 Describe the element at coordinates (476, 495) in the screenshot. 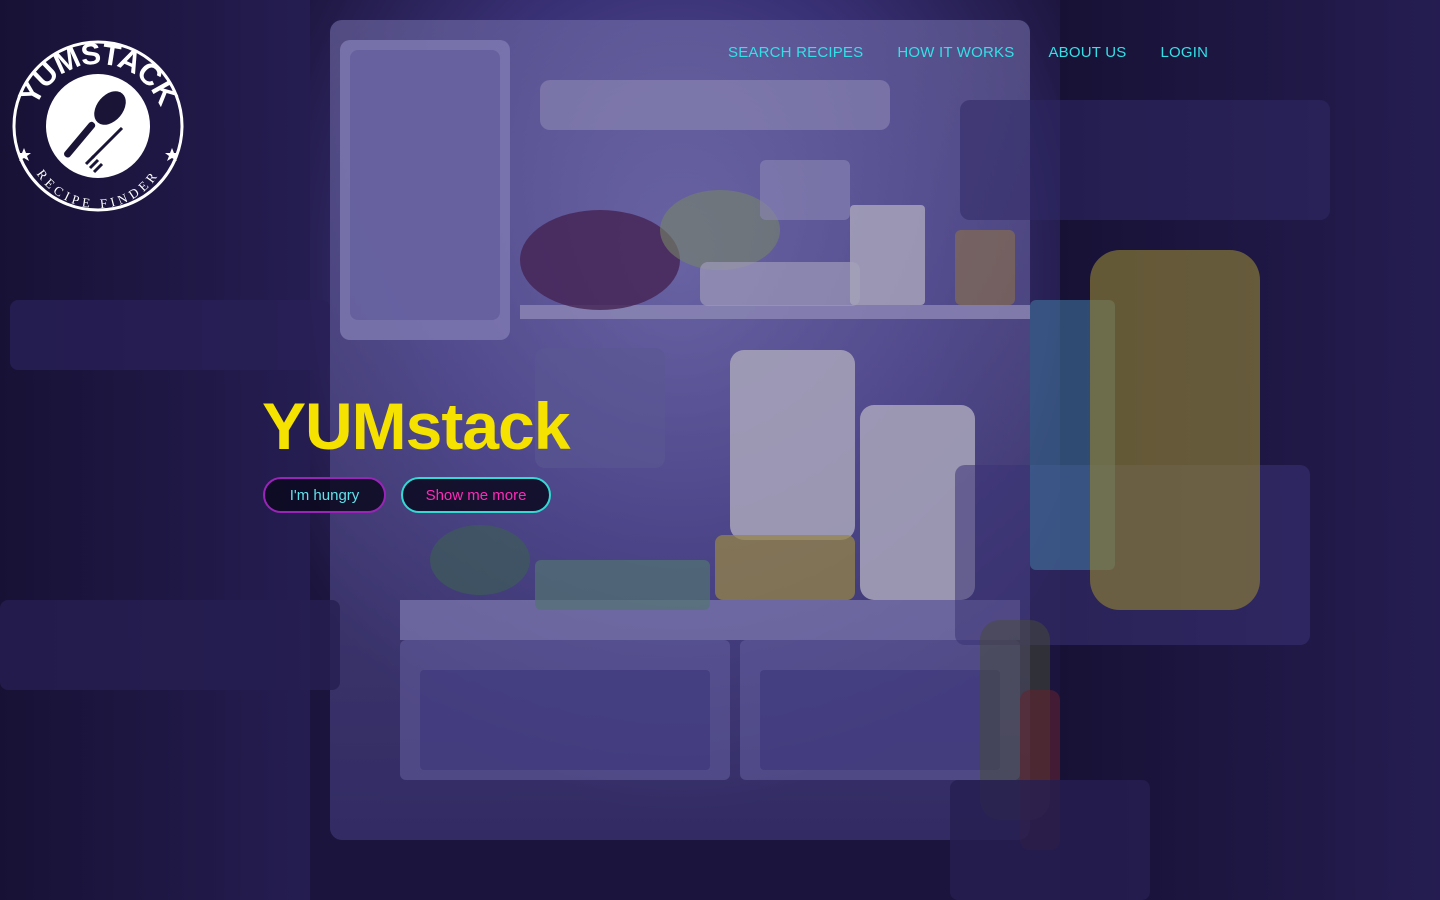

I see `show-me-more-button: Show me more` at that location.